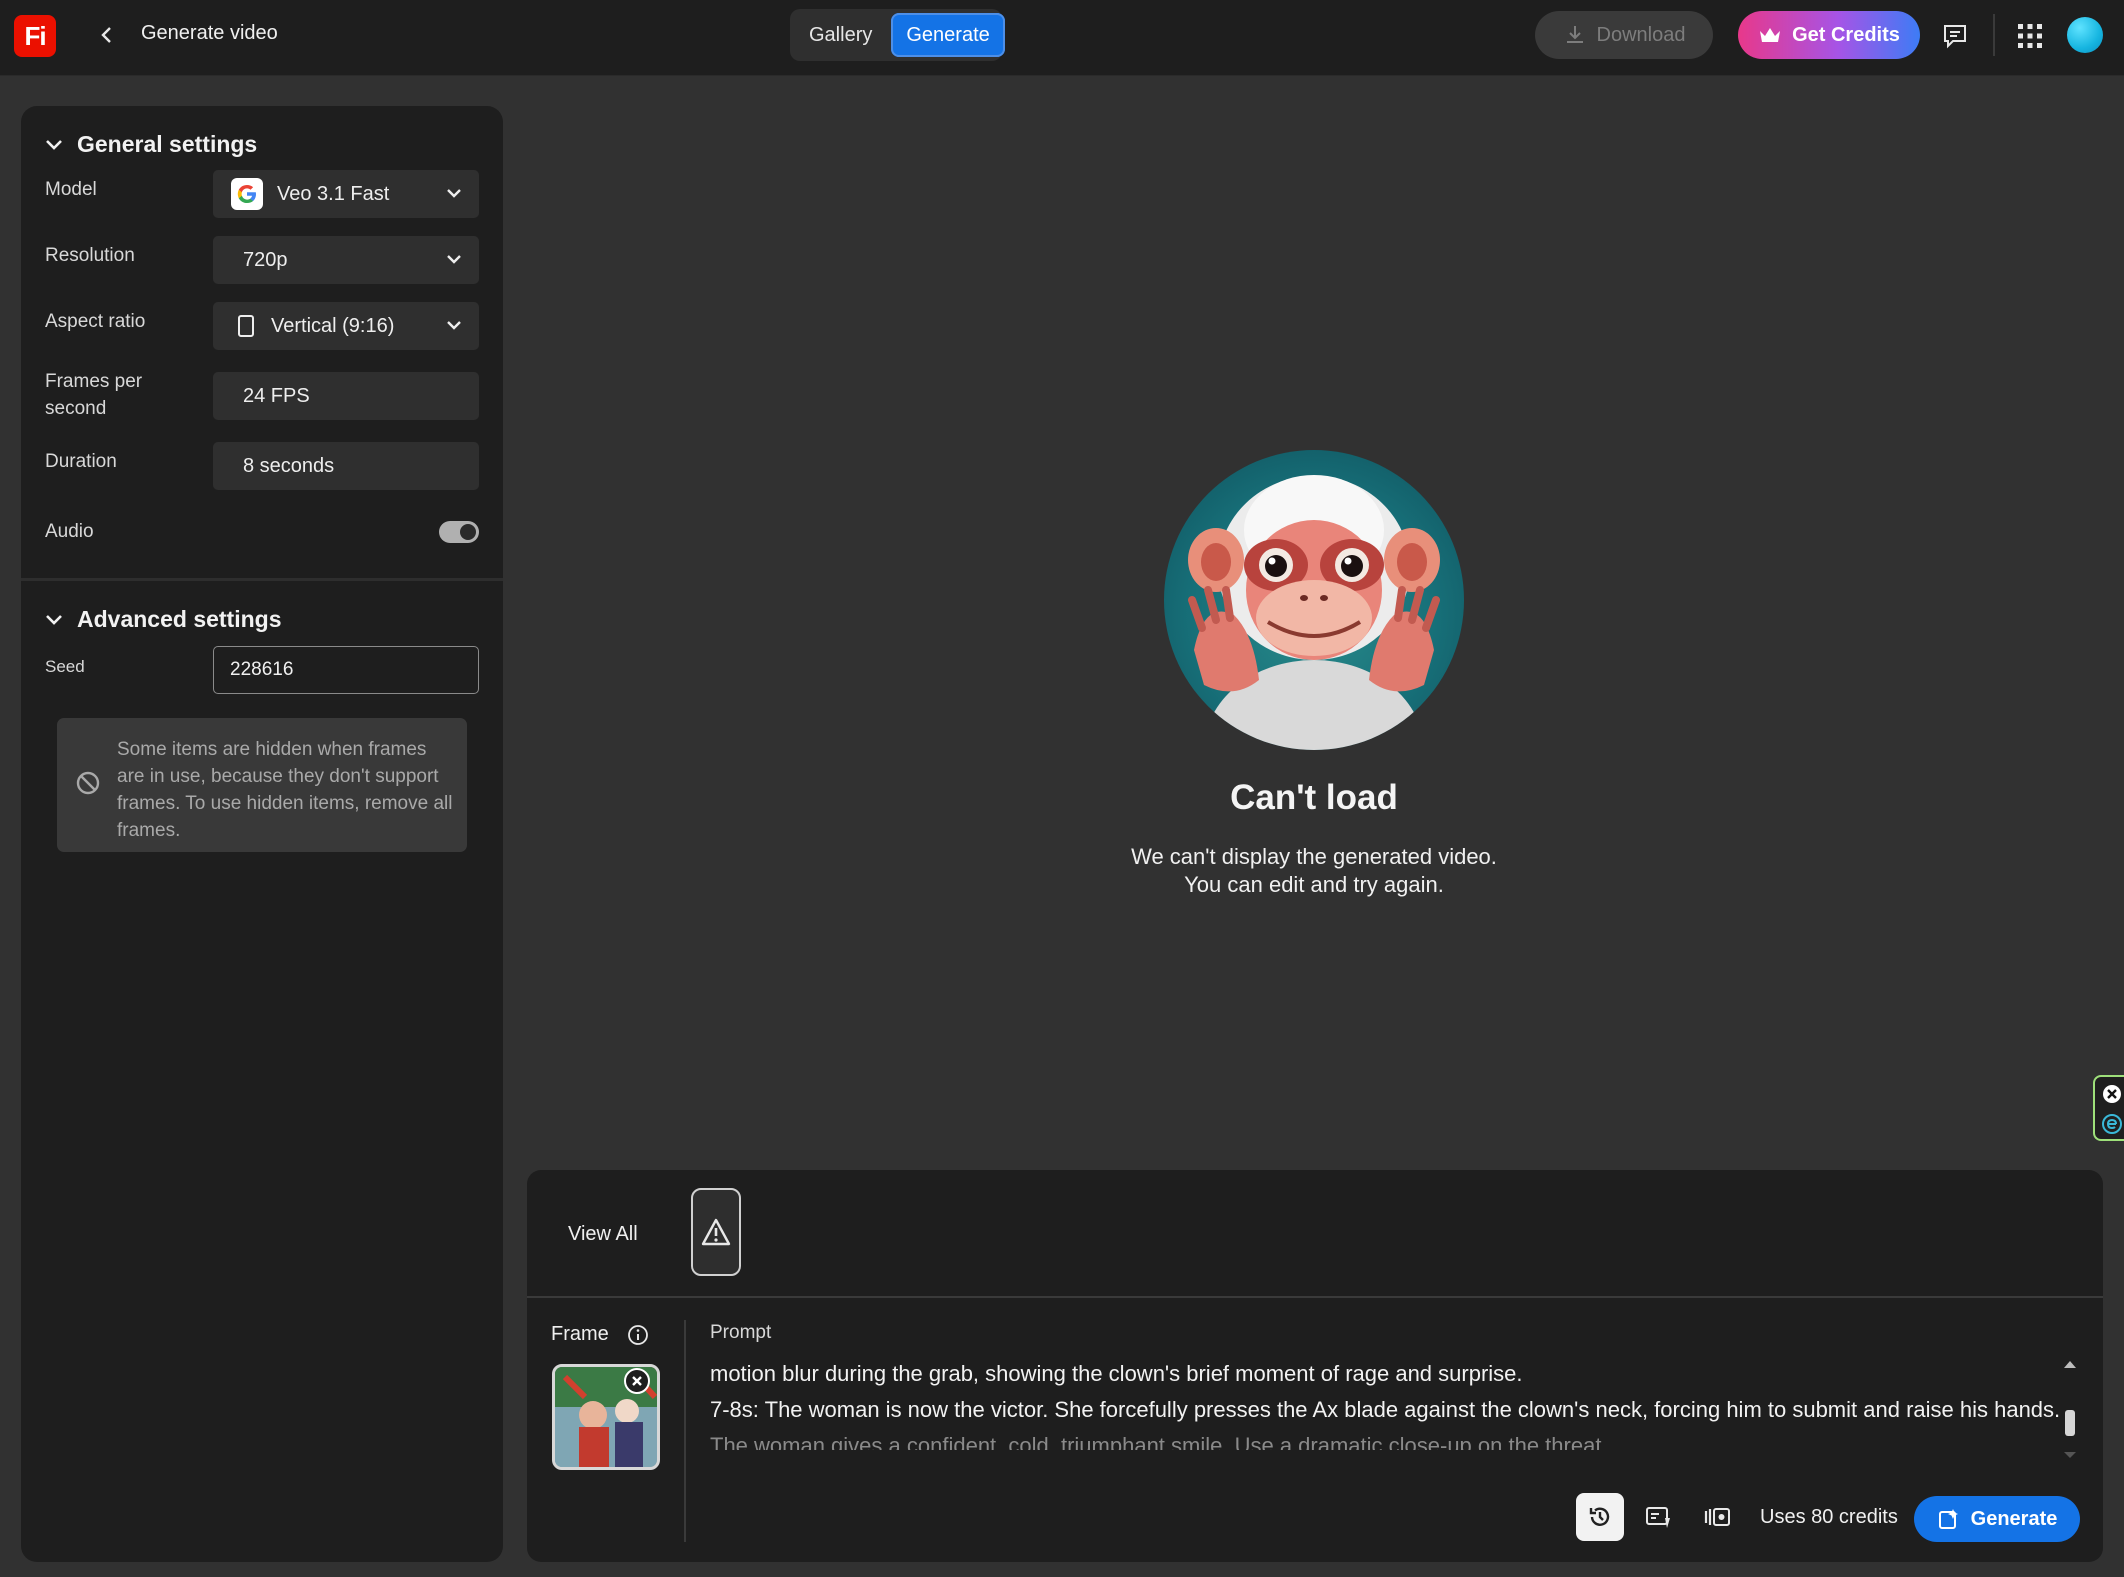 This screenshot has height=1577, width=2124. I want to click on section-divider, so click(262, 579).